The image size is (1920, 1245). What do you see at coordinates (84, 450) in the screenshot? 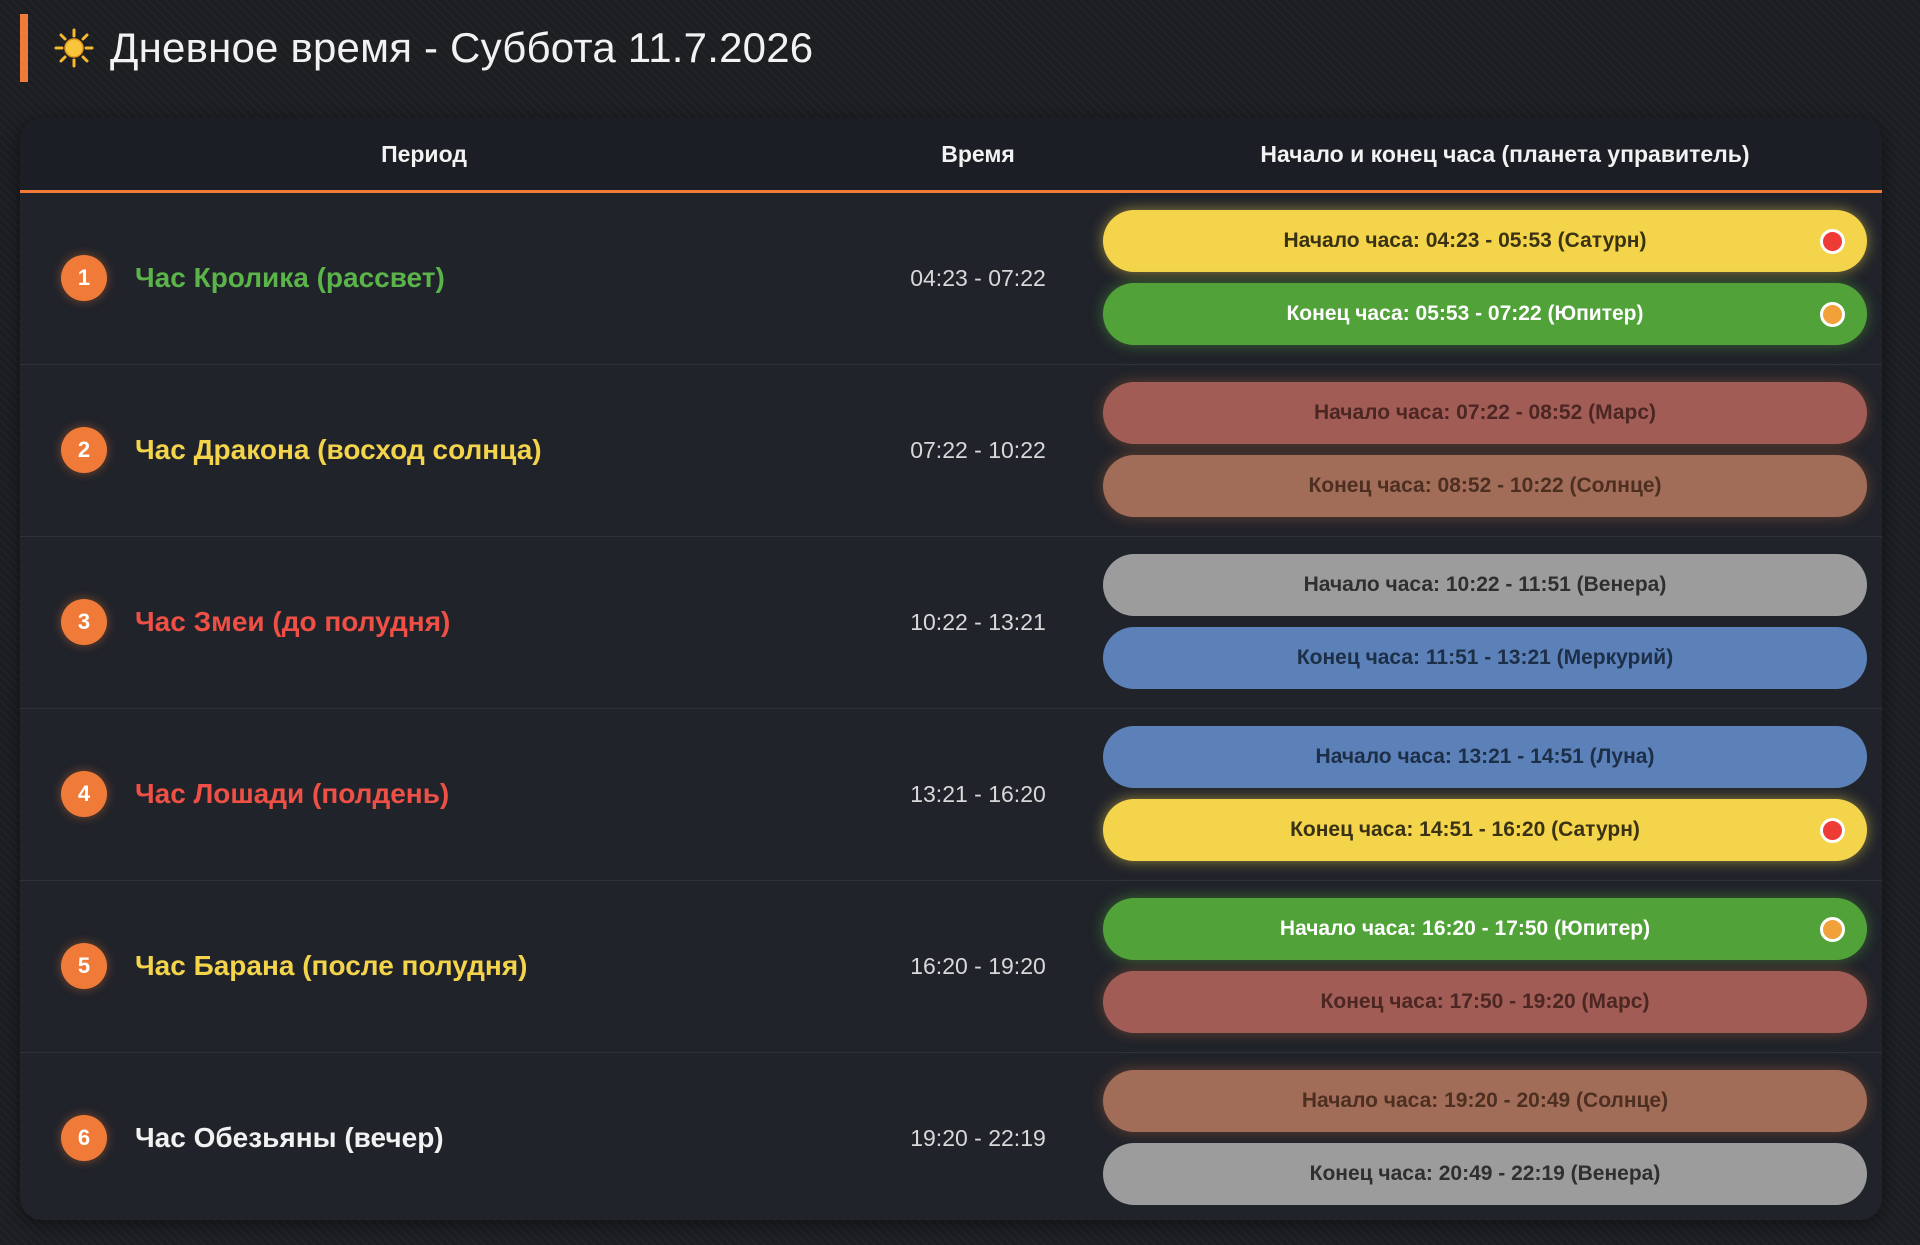
I see `period-number-badge: 2` at bounding box center [84, 450].